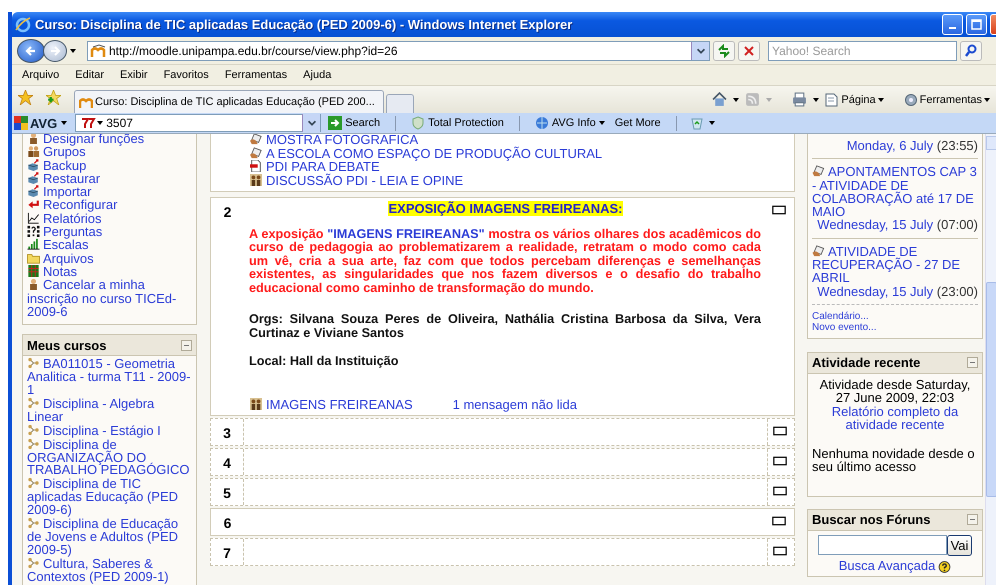 This screenshot has height=585, width=996. Describe the element at coordinates (228, 212) in the screenshot. I see `section-number: 2` at that location.